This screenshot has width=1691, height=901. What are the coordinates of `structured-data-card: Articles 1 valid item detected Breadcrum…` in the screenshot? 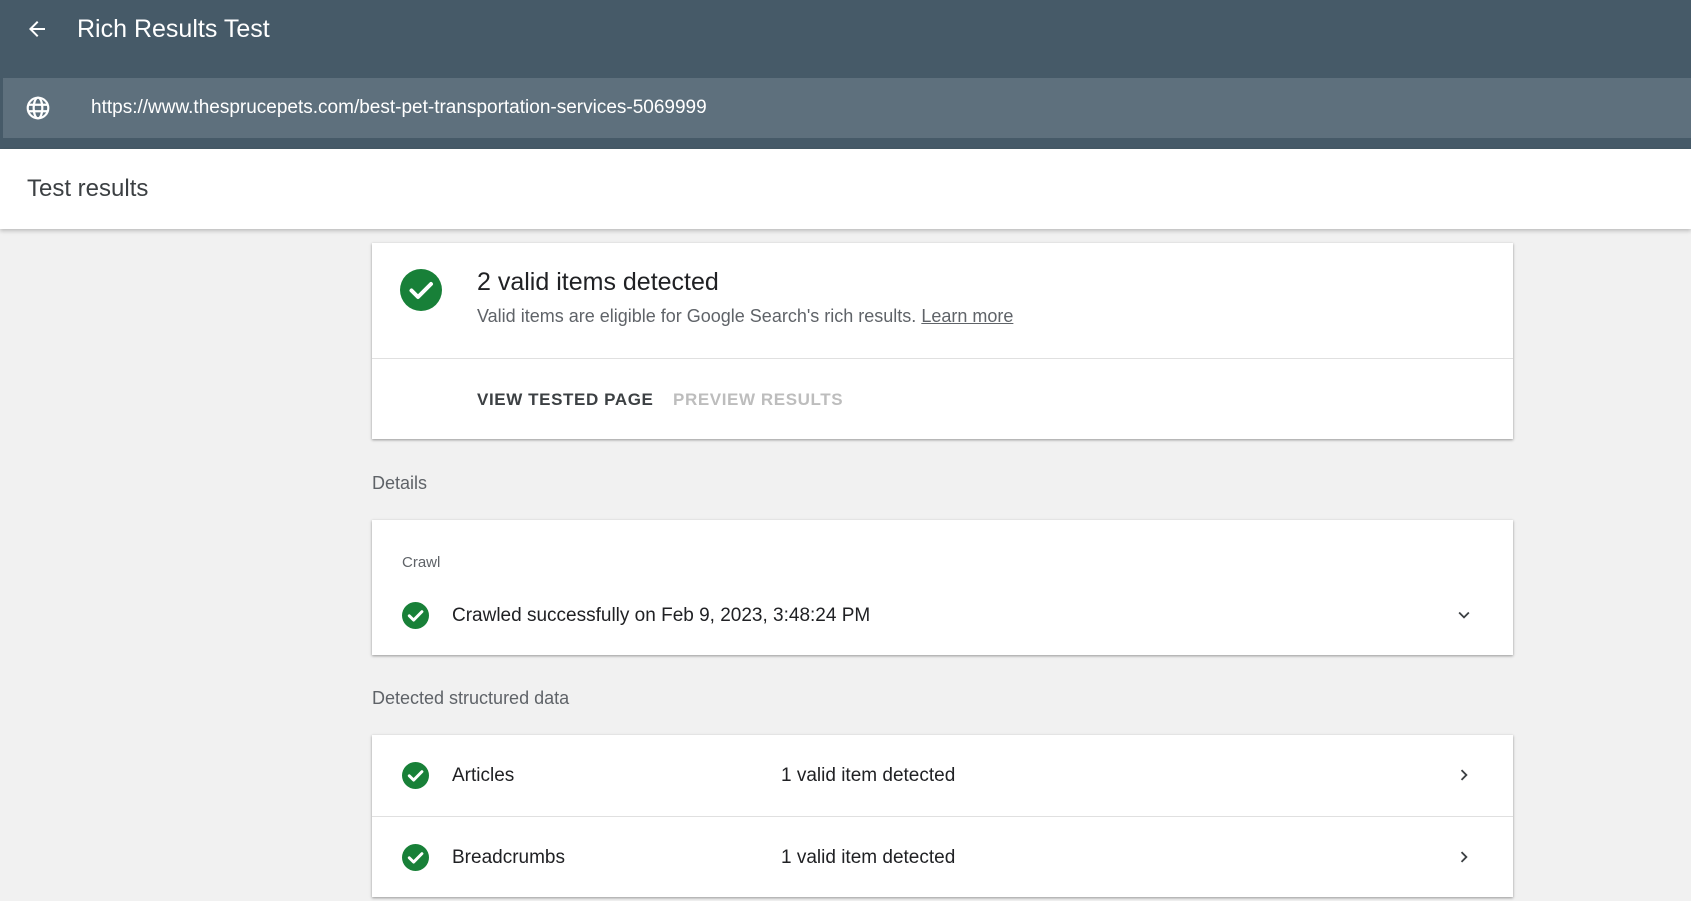 It's located at (942, 816).